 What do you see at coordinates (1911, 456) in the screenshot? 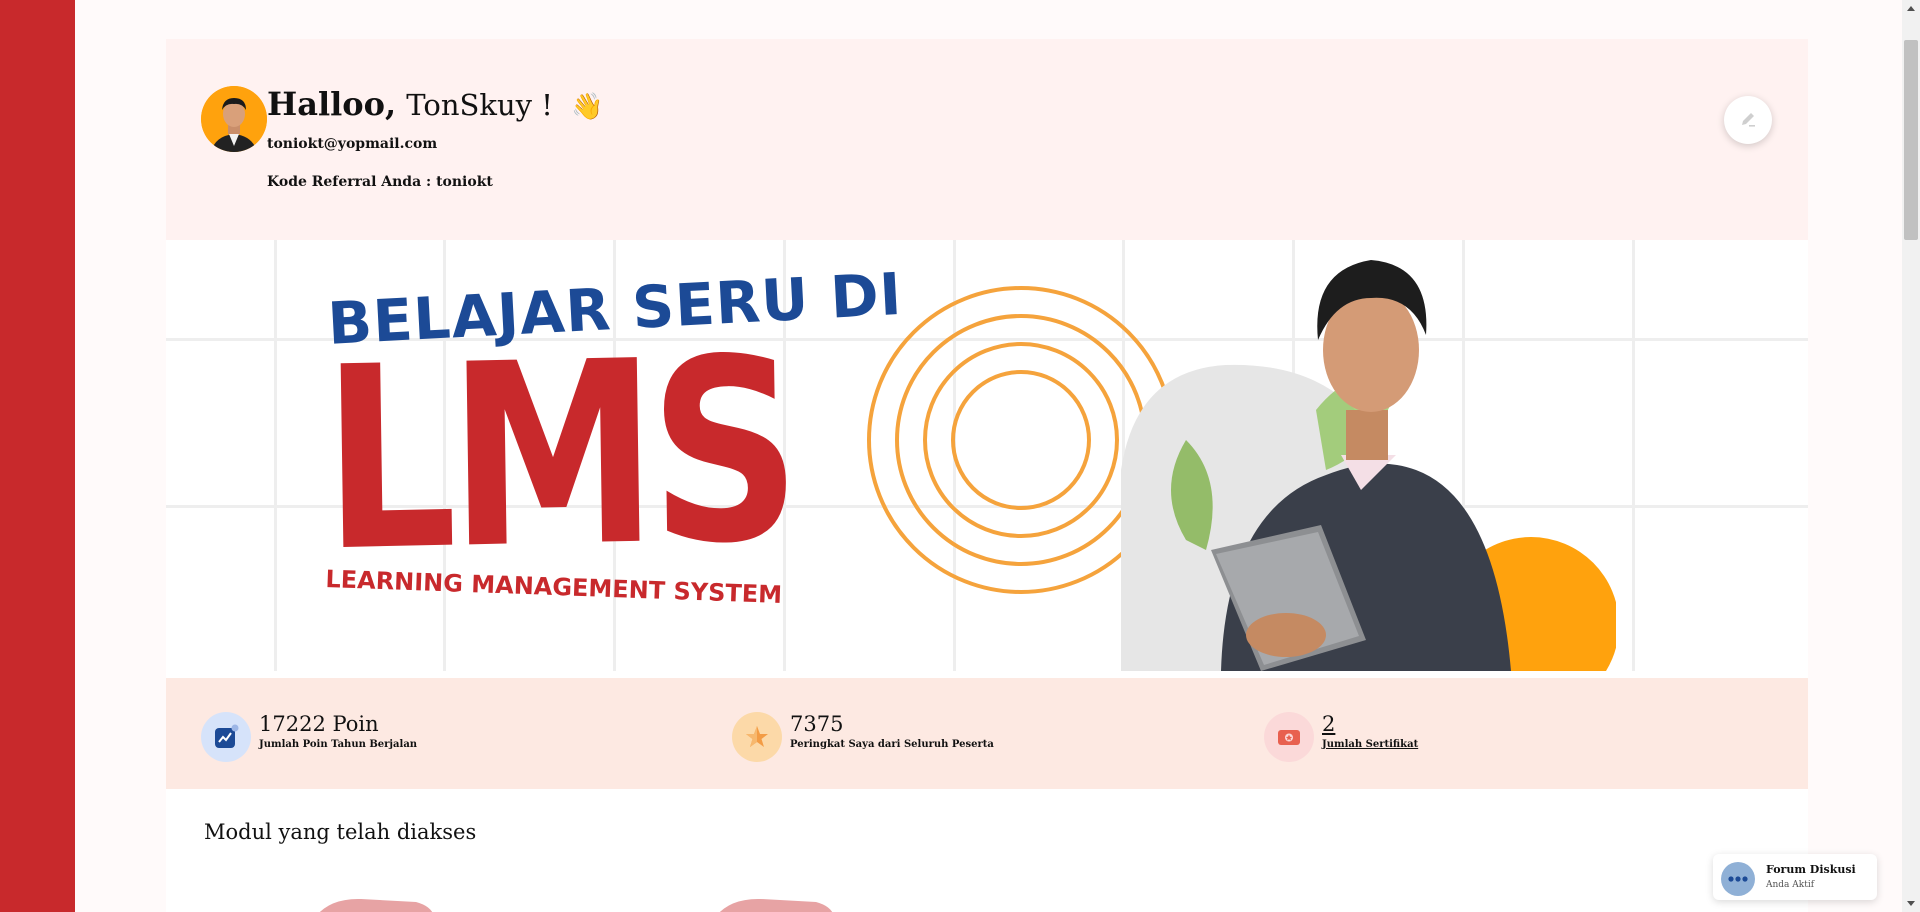
I see `vertical-scrollbar` at bounding box center [1911, 456].